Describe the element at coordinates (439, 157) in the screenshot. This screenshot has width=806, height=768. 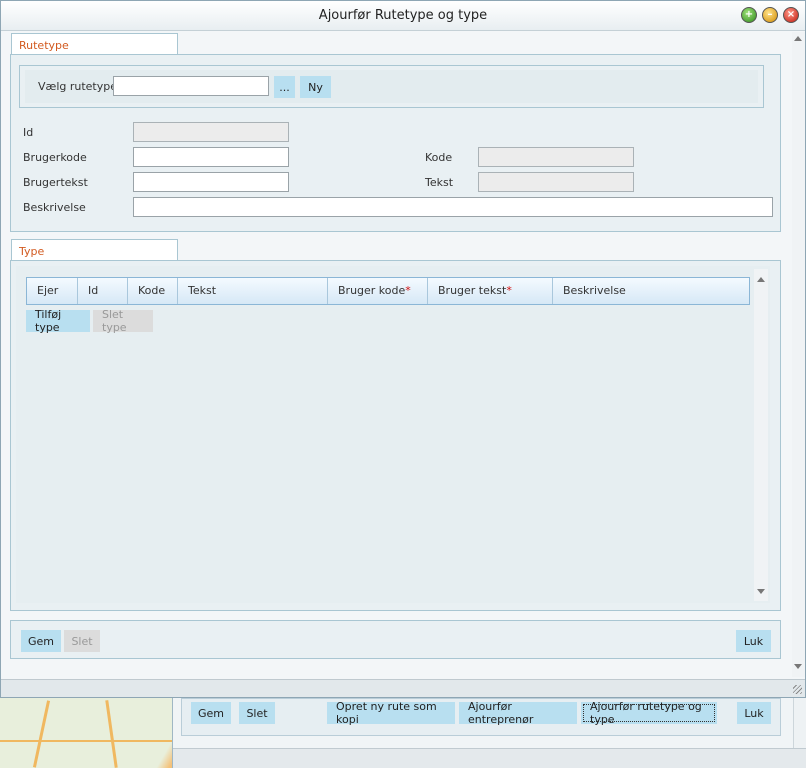
I see `kode-label: Kode` at that location.